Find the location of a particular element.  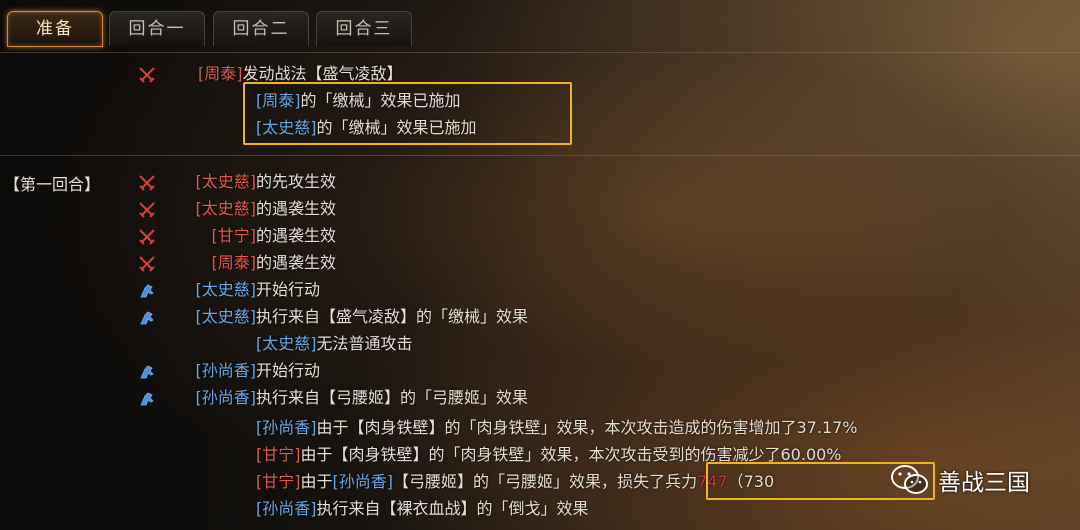

log-line: [太史慈]开始行动 is located at coordinates (258, 289).